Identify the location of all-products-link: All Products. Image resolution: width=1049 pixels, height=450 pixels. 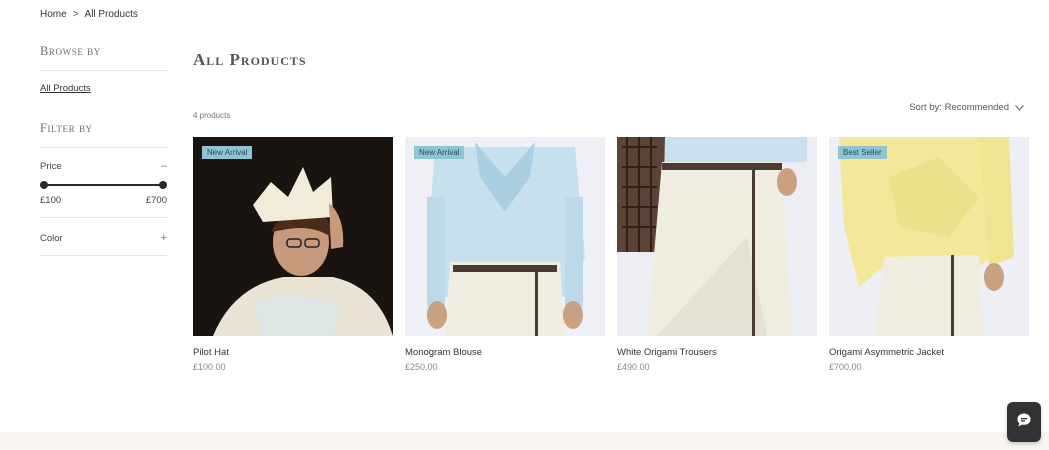
(103, 88).